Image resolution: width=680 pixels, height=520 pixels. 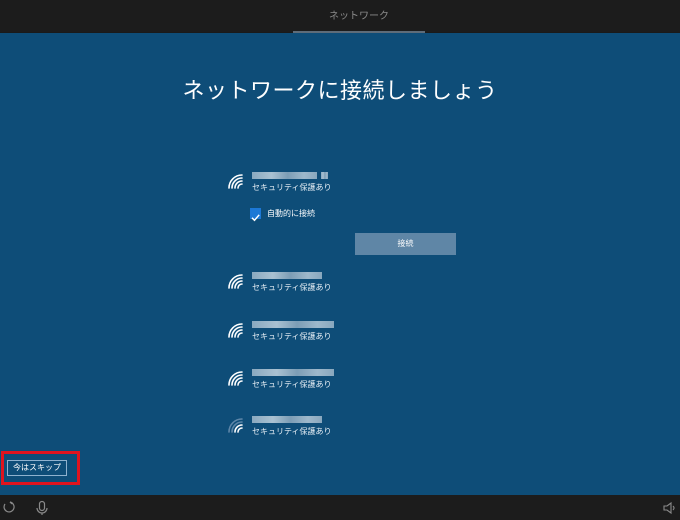 What do you see at coordinates (670, 508) in the screenshot?
I see `volume-icon` at bounding box center [670, 508].